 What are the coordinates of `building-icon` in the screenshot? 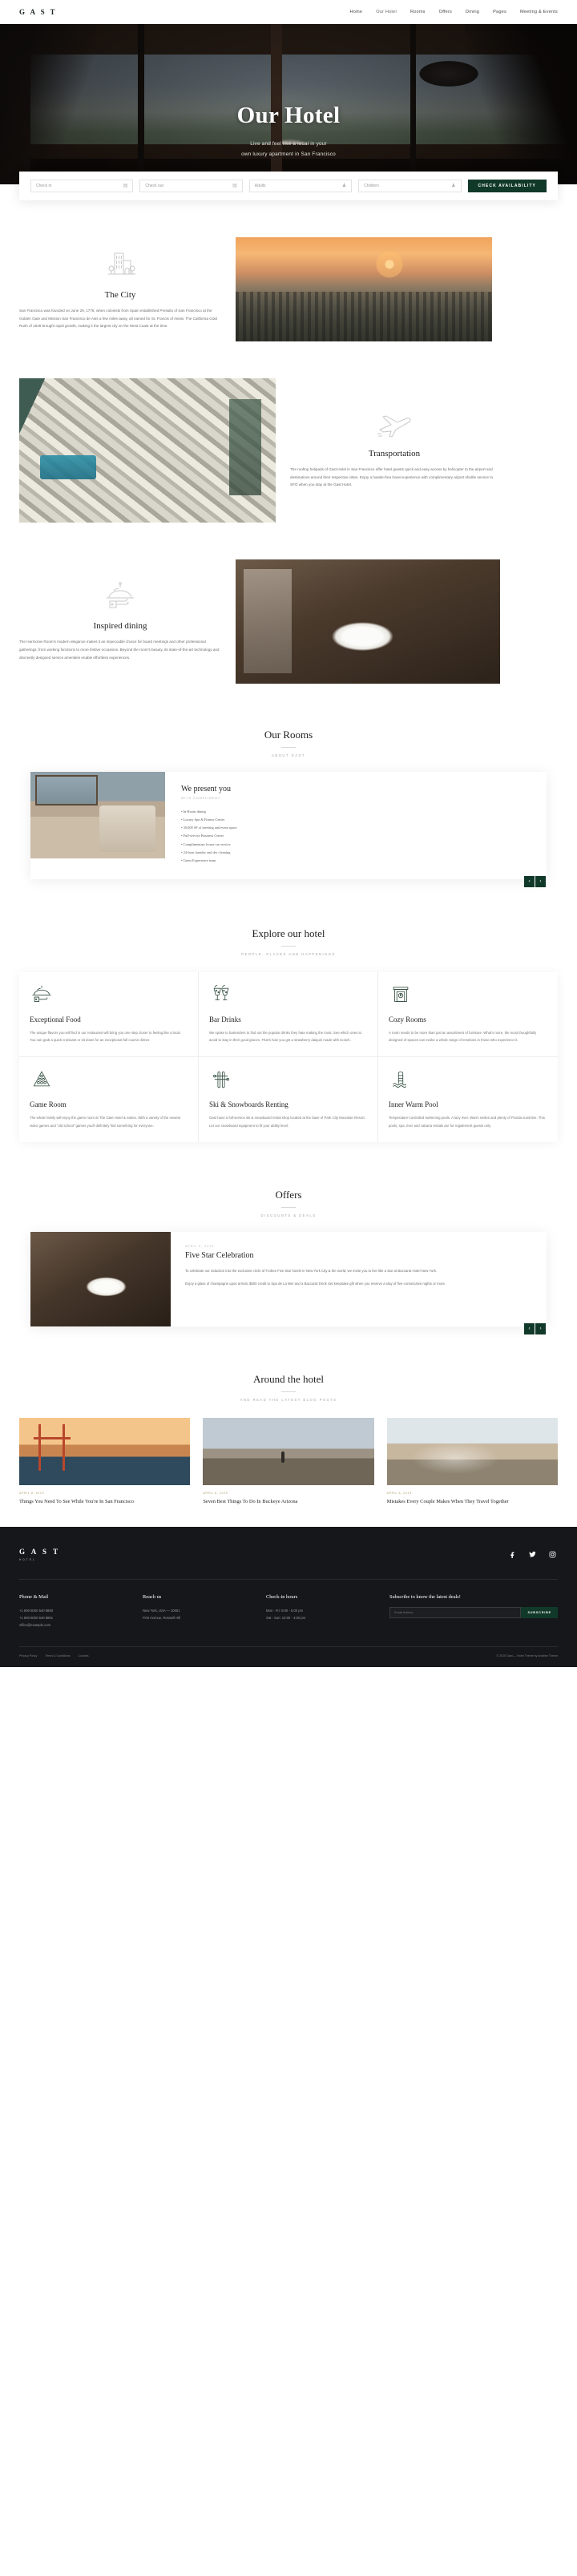 It's located at (120, 264).